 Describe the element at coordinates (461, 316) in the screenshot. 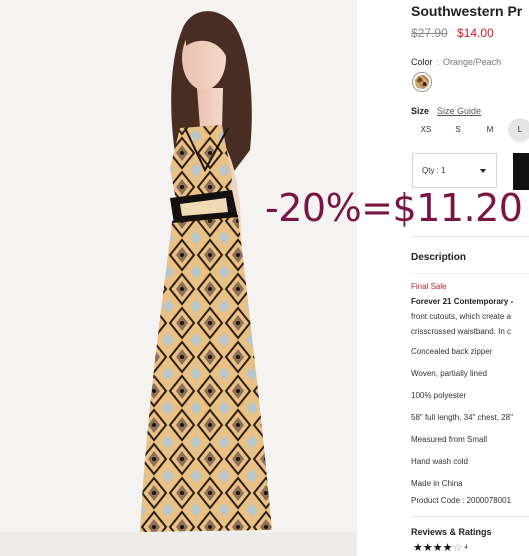

I see `description-text-line: front cutouts, which create a` at that location.